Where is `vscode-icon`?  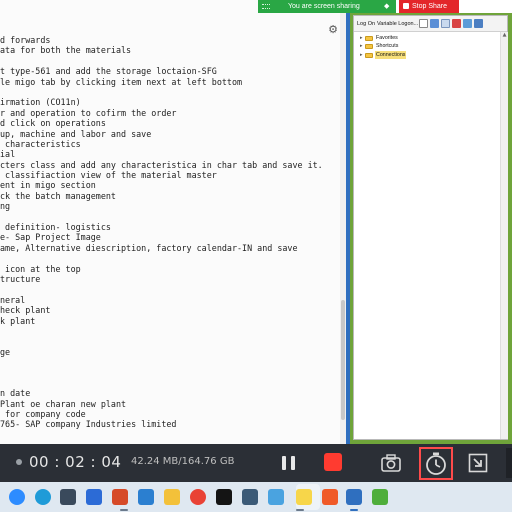
vscode-icon is located at coordinates (146, 497).